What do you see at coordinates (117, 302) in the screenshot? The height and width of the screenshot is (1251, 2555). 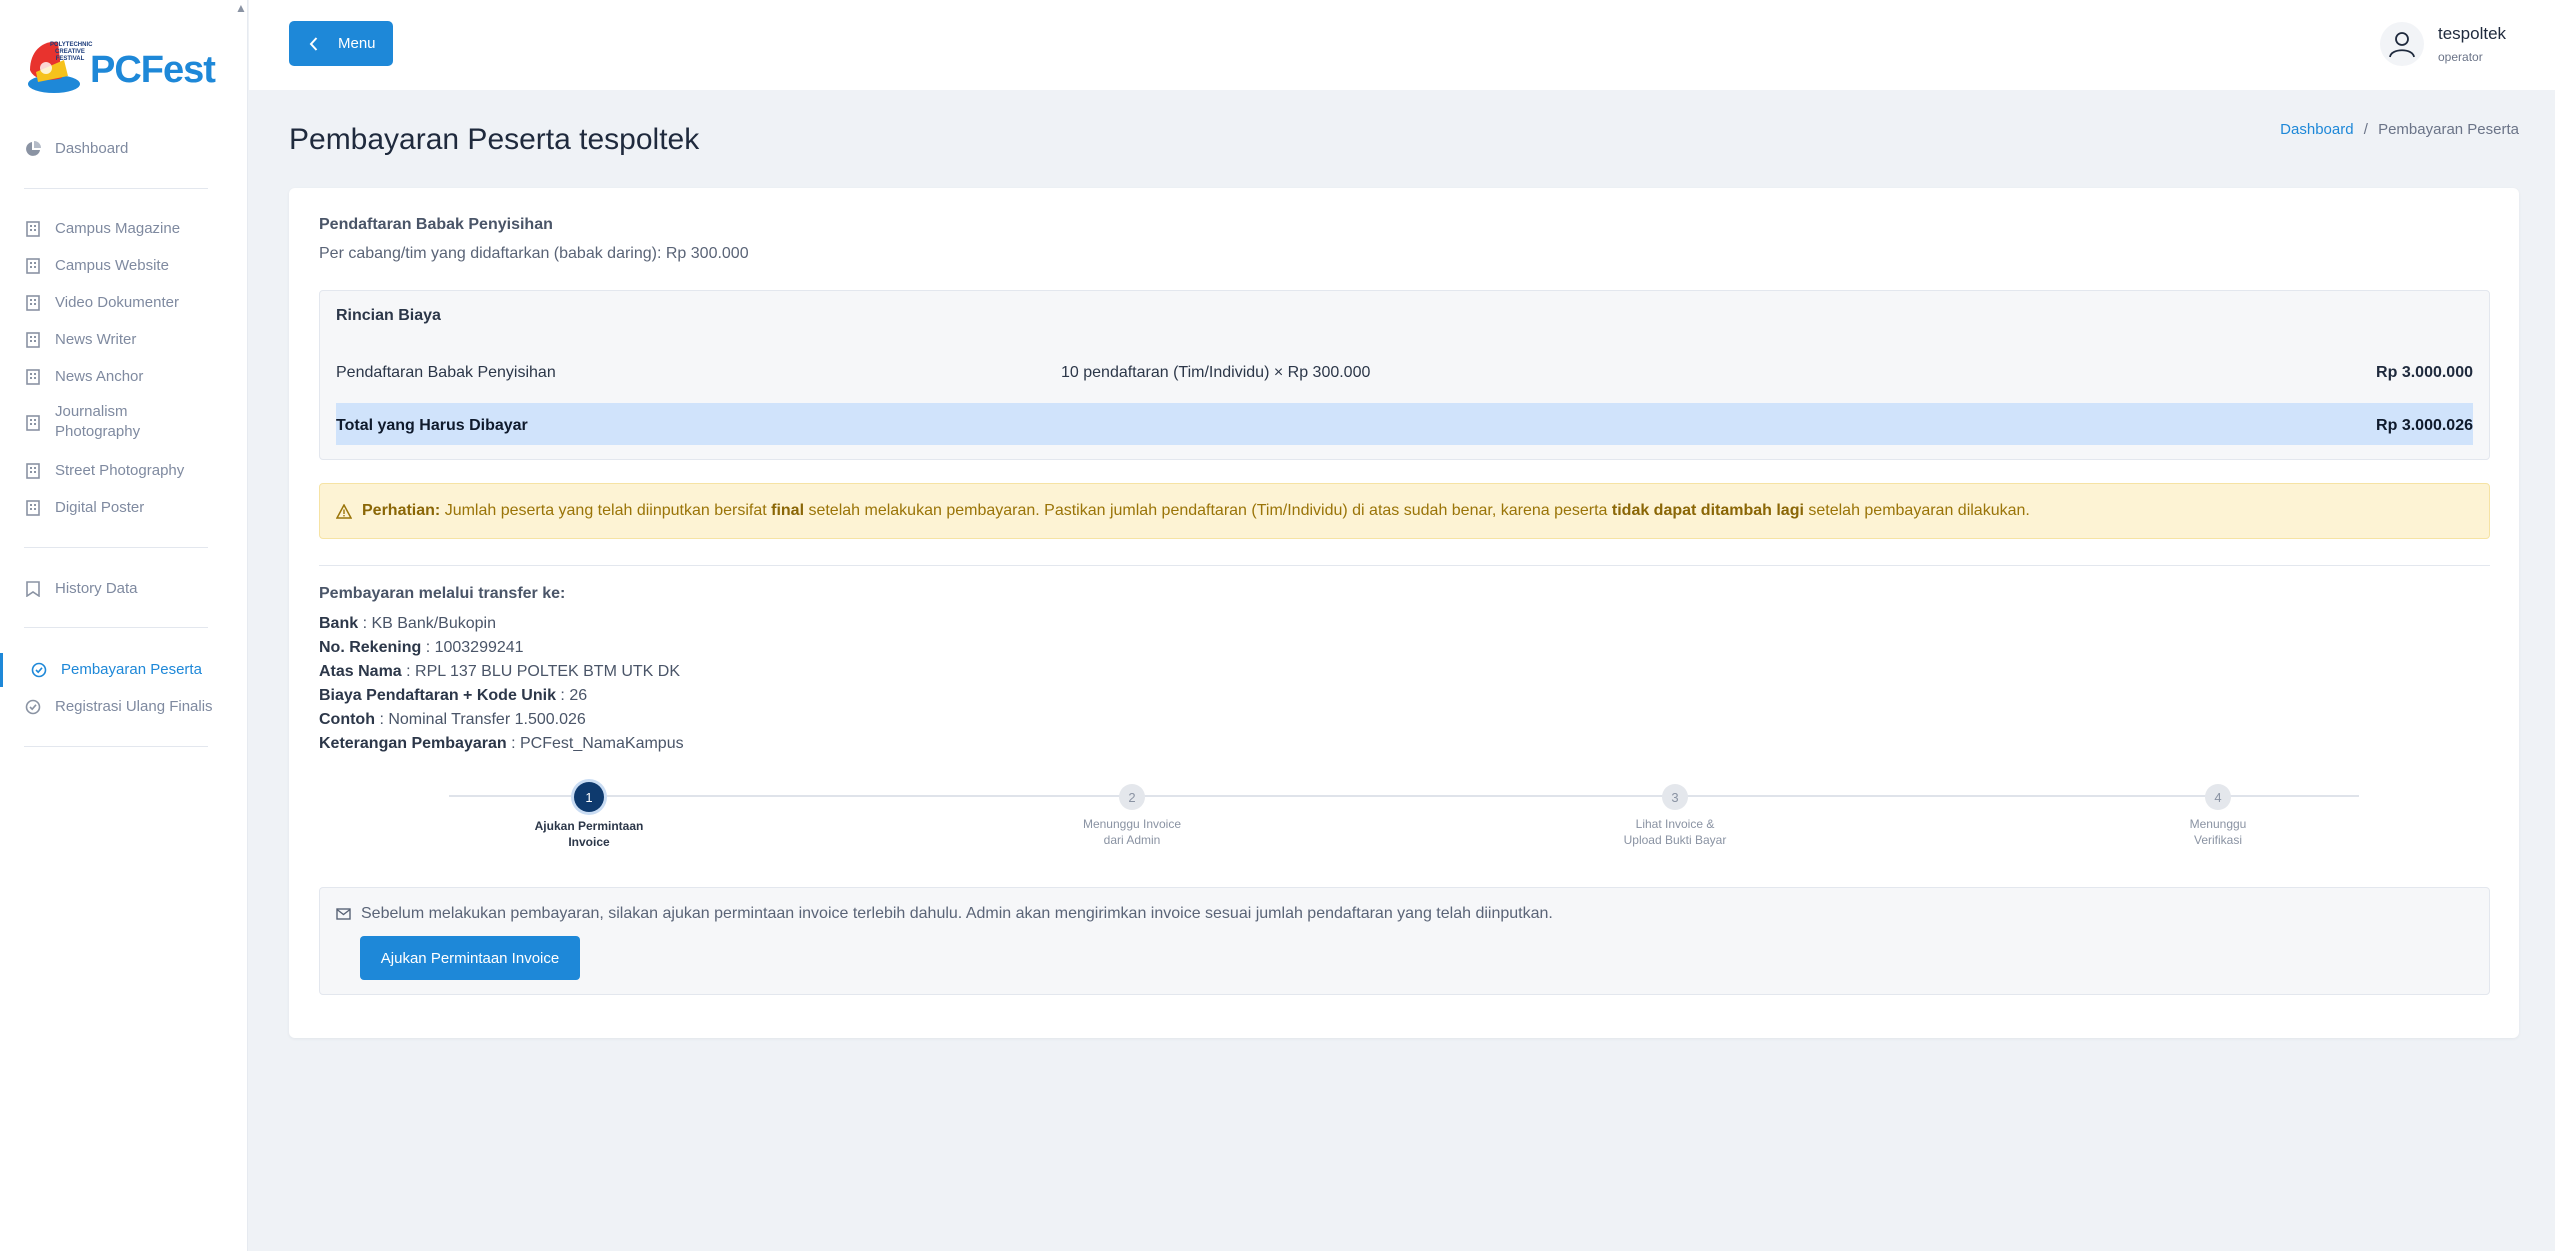 I see `sidebar-item-label: Video Dokumenter` at bounding box center [117, 302].